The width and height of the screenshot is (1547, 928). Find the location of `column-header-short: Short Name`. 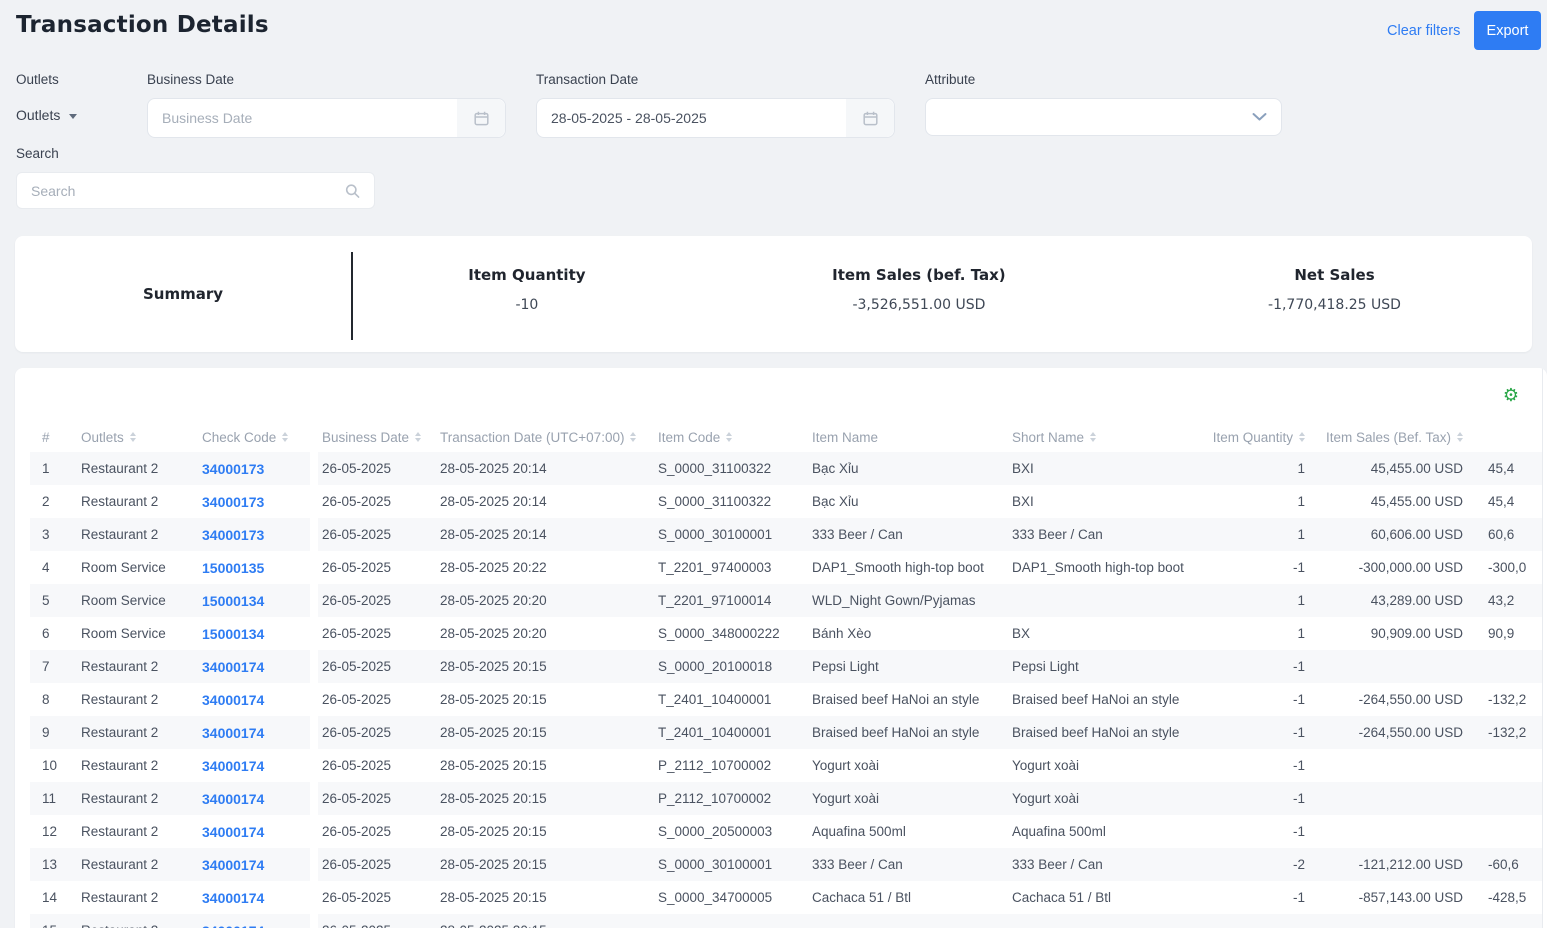

column-header-short: Short Name is located at coordinates (1097, 437).